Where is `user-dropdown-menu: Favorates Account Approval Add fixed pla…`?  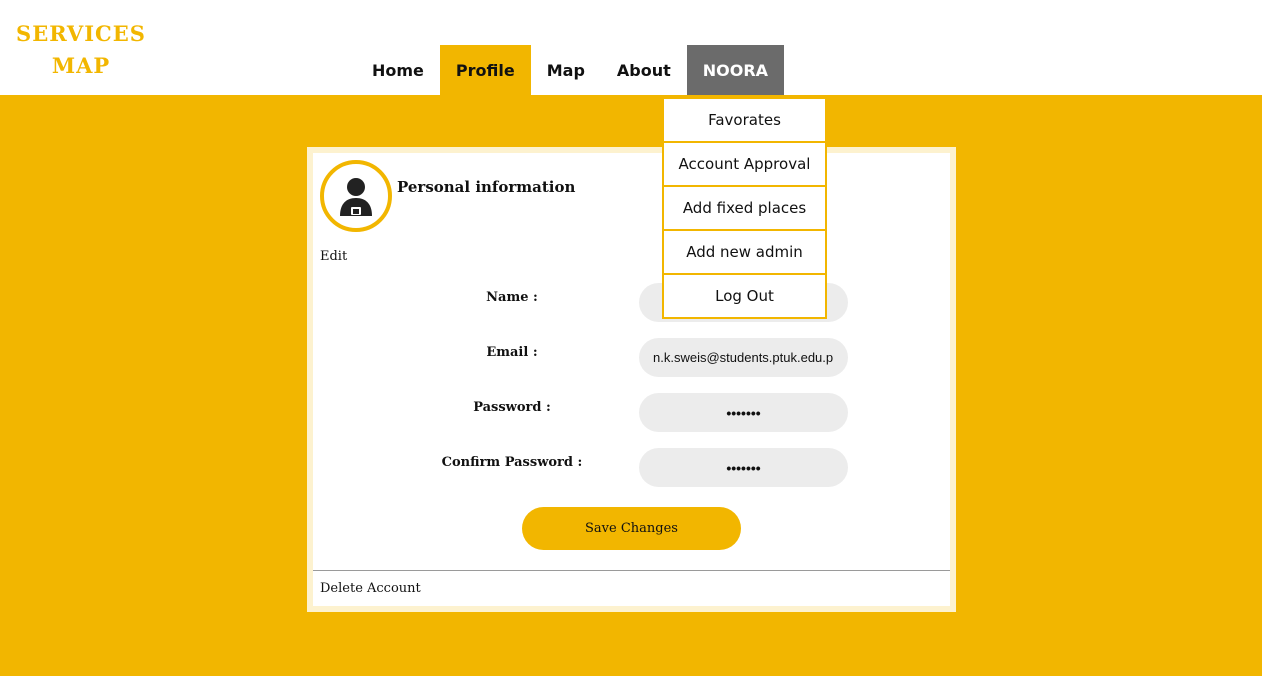
user-dropdown-menu: Favorates Account Approval Add fixed pla… is located at coordinates (744, 208).